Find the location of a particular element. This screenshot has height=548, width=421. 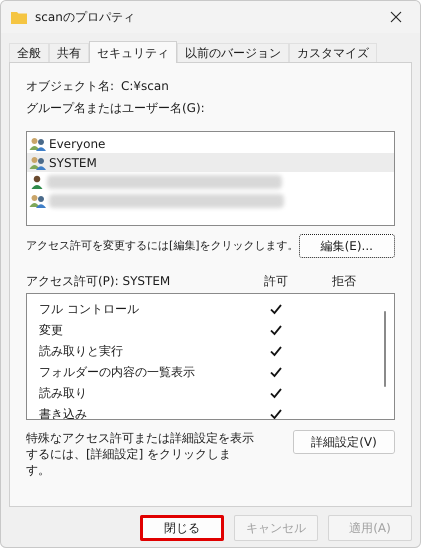

object-label: オブジェクト名: is located at coordinates (71, 86).